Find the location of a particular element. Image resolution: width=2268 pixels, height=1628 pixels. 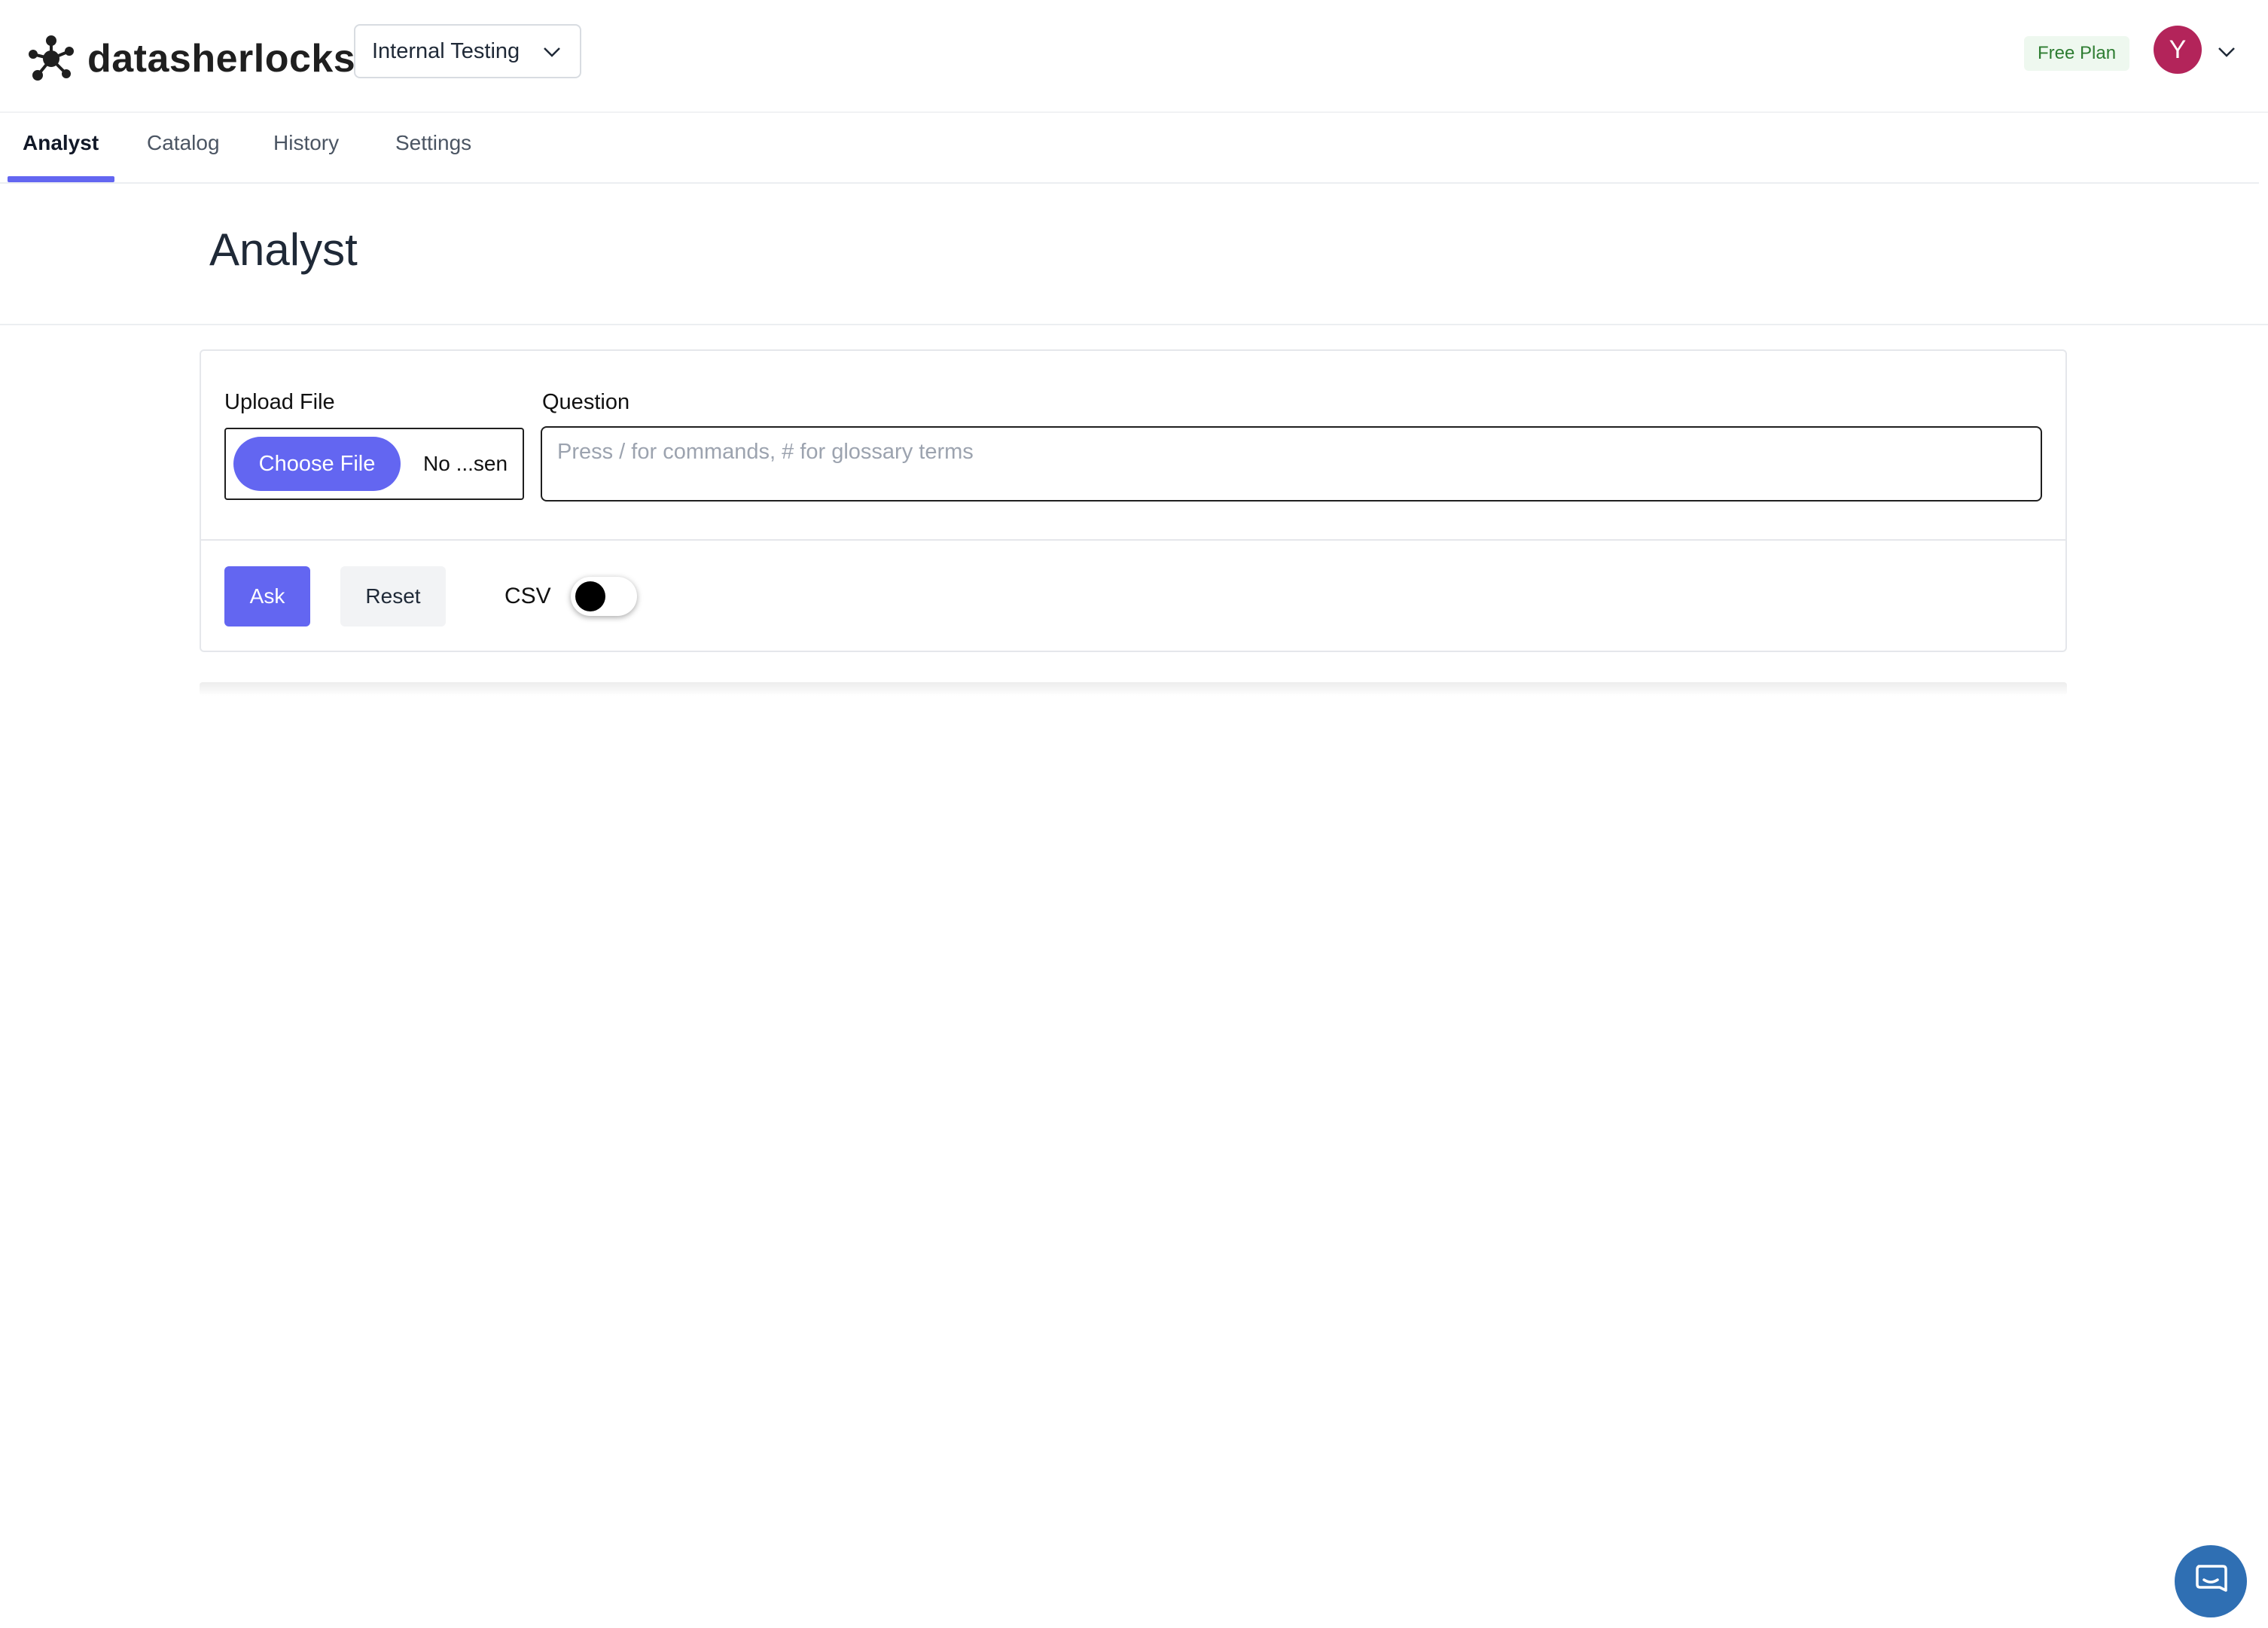

question-input is located at coordinates (1291, 464).